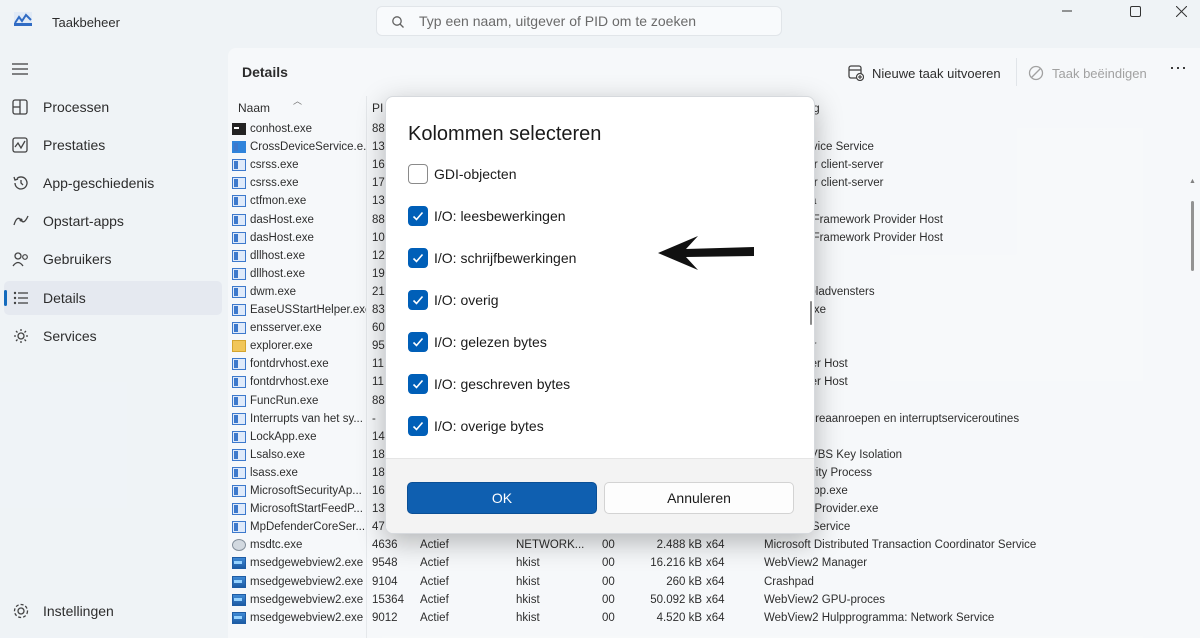 The image size is (1200, 638). Describe the element at coordinates (811, 313) in the screenshot. I see `dialog-scrollbar` at that location.